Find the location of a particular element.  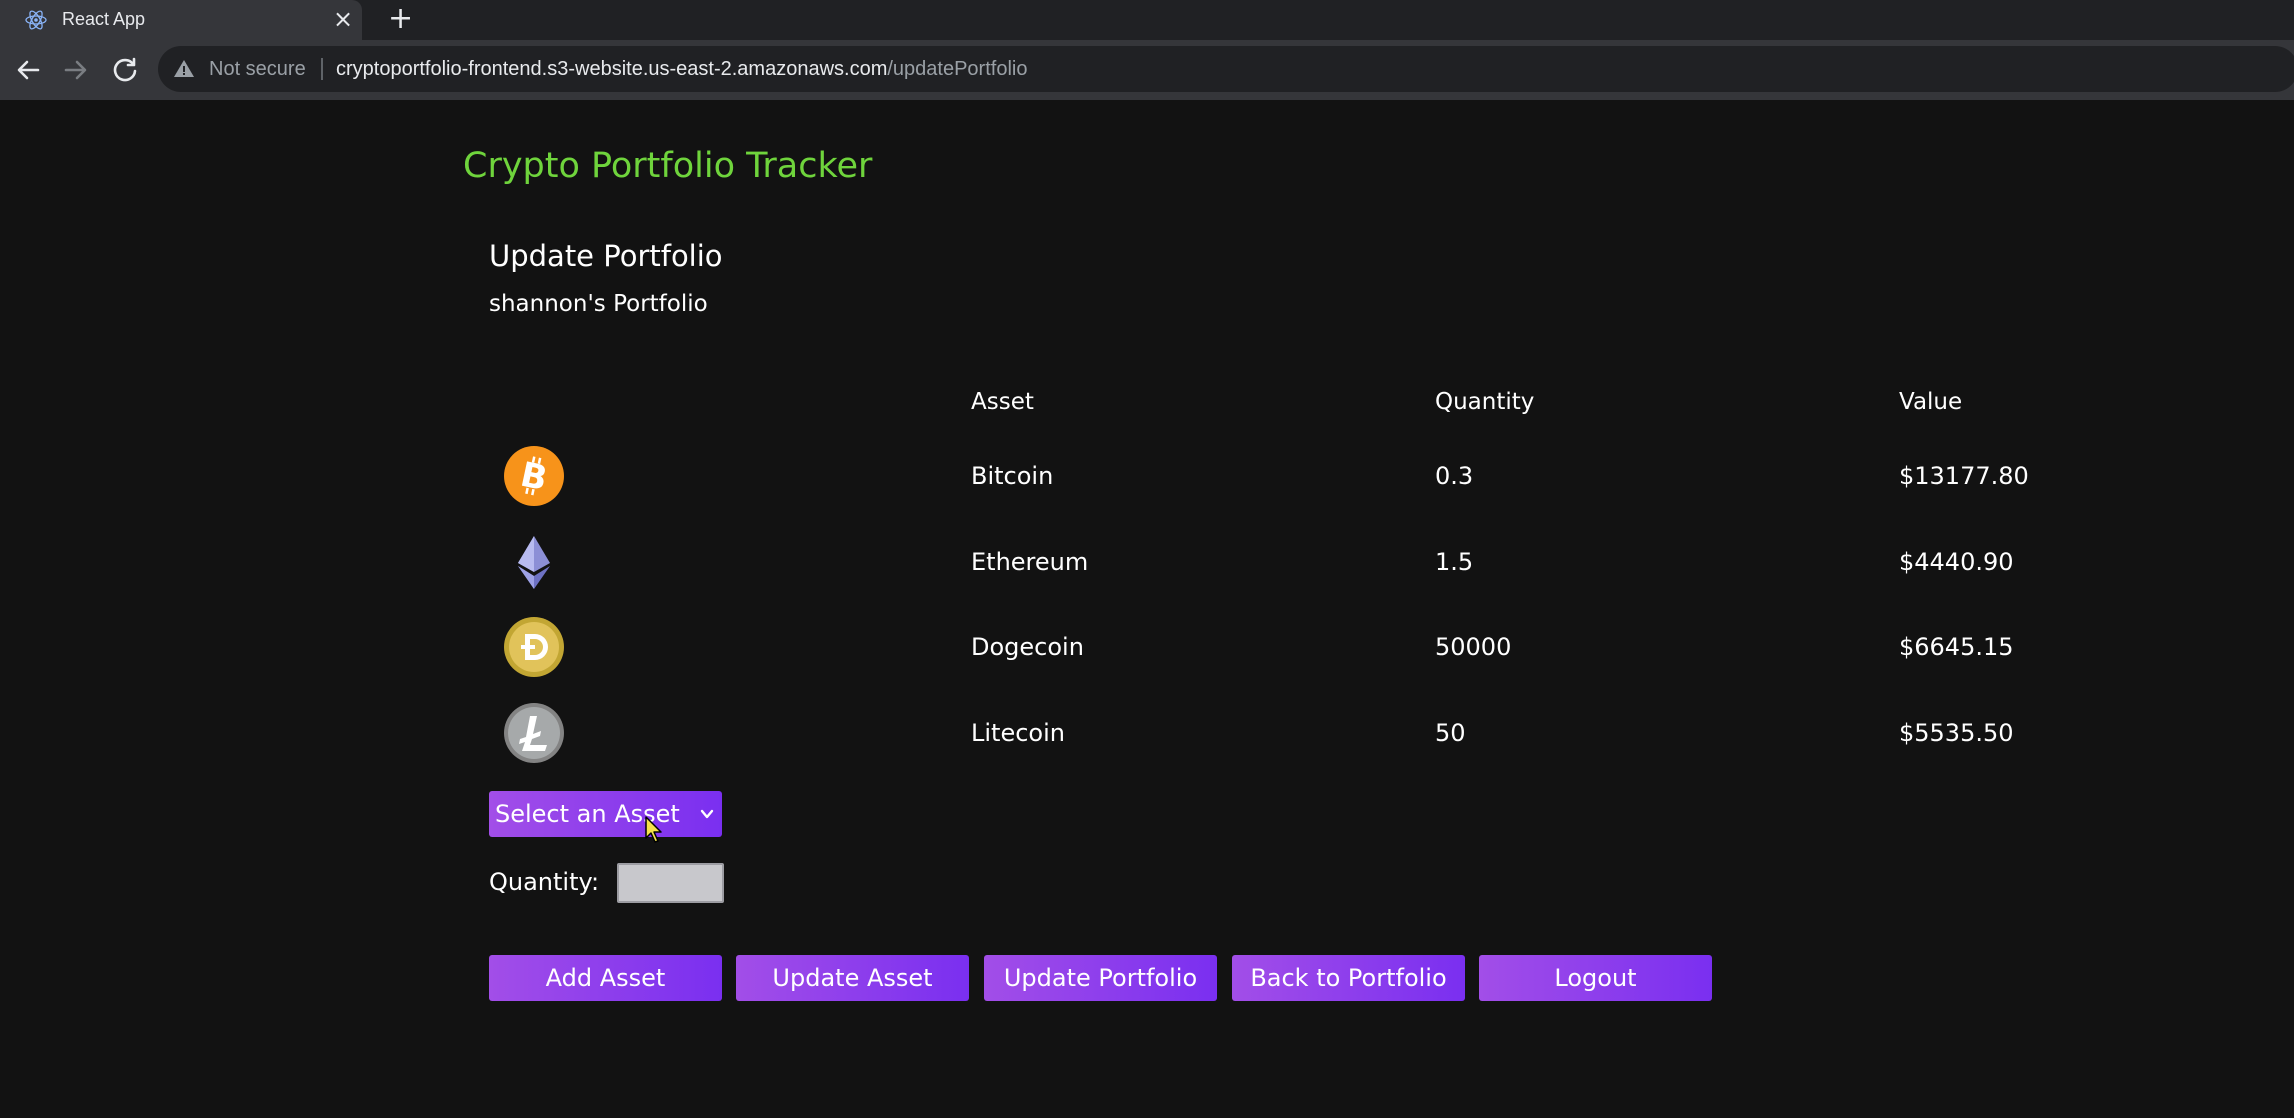

close-tab-icon: × is located at coordinates (343, 19).